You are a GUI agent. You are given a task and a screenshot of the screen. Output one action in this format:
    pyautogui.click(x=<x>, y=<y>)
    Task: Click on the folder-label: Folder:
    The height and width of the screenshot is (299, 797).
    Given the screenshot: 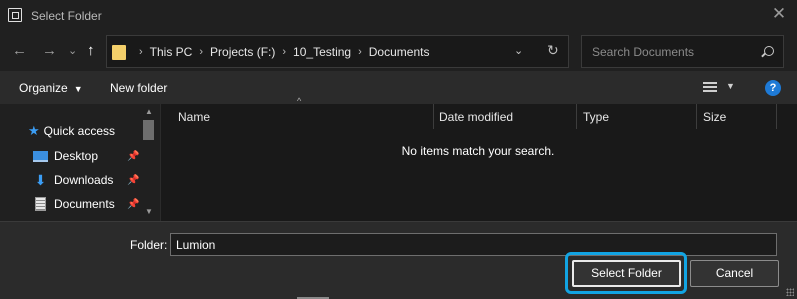 What is the action you would take?
    pyautogui.click(x=149, y=245)
    